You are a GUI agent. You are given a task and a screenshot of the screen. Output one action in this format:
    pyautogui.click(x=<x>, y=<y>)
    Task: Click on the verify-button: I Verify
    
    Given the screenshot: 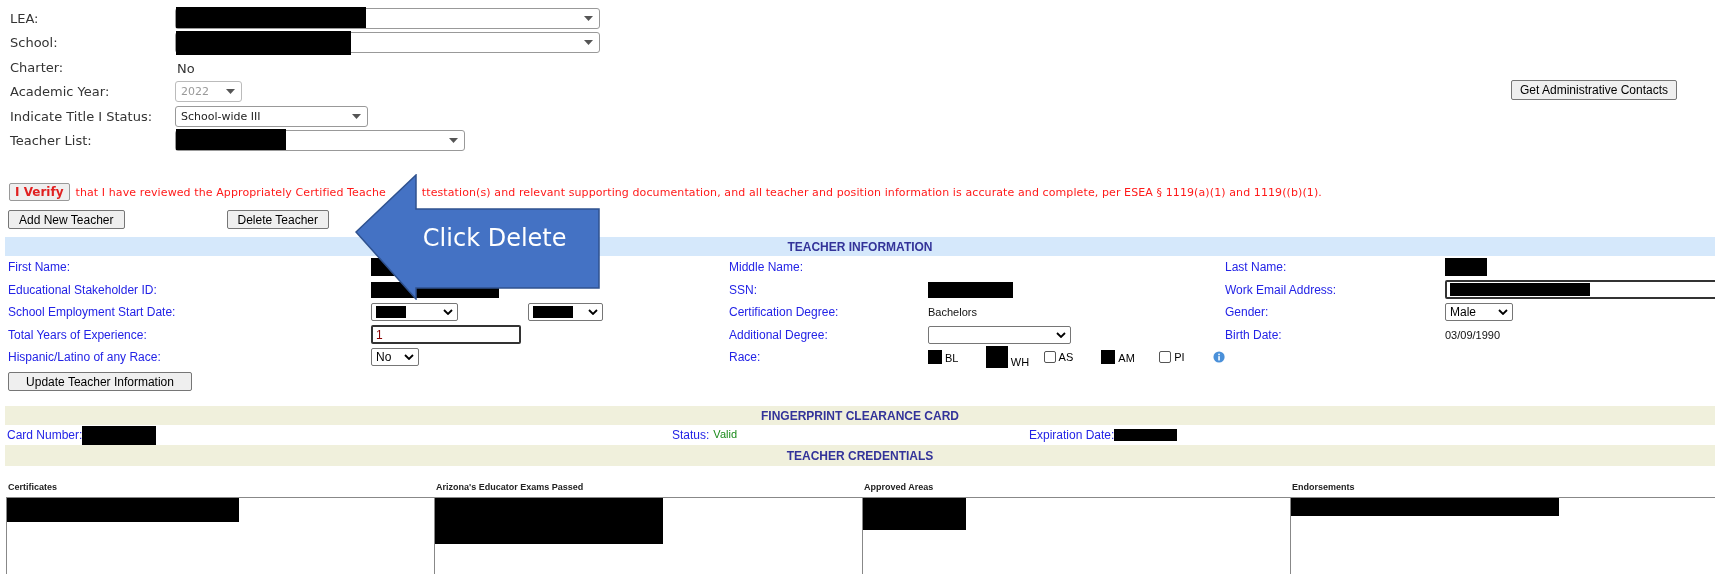 What is the action you would take?
    pyautogui.click(x=39, y=192)
    